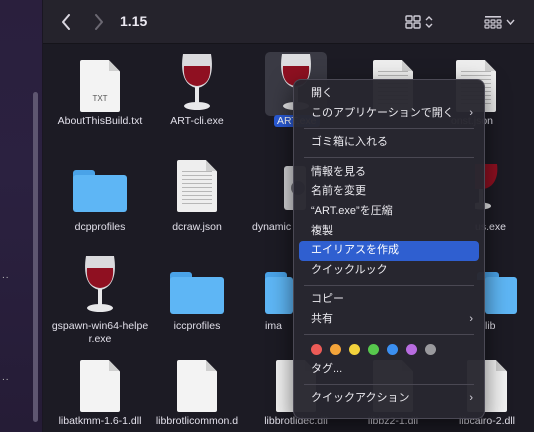 The width and height of the screenshot is (534, 432). I want to click on file-name: lib, so click(490, 326).